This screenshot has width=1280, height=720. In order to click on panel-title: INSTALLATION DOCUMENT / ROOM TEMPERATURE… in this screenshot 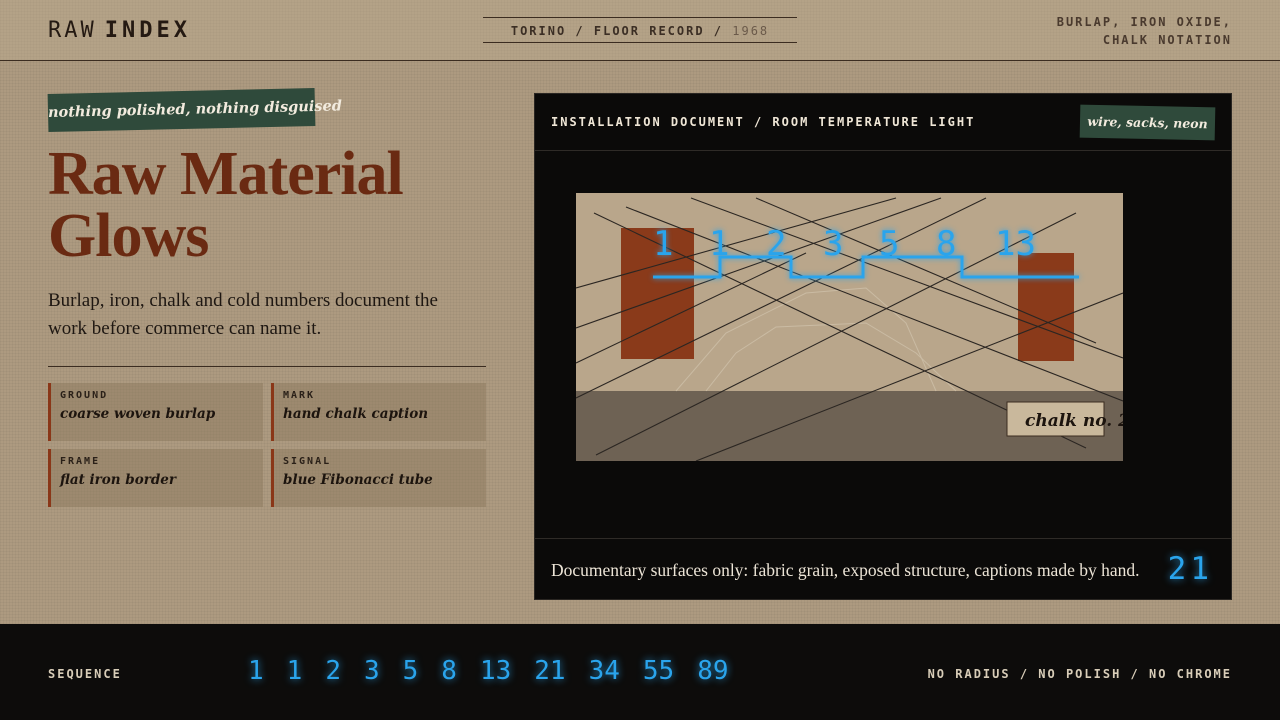, I will do `click(763, 122)`.